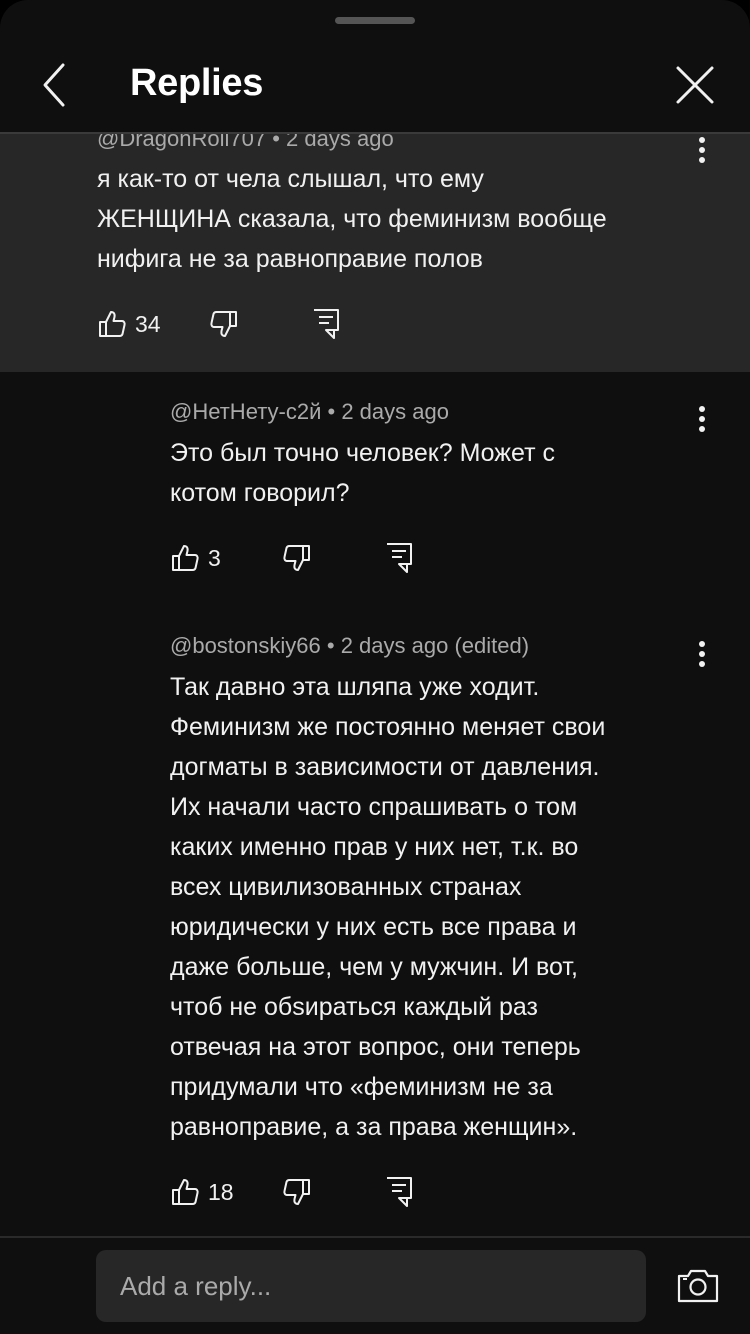  What do you see at coordinates (202, 1192) in the screenshot?
I see `like-button: 18` at bounding box center [202, 1192].